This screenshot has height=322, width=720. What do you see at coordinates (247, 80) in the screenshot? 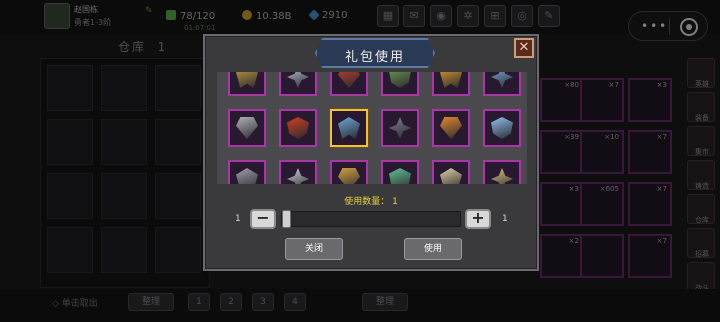
I see `crossed-swords-emblem-icon` at bounding box center [247, 80].